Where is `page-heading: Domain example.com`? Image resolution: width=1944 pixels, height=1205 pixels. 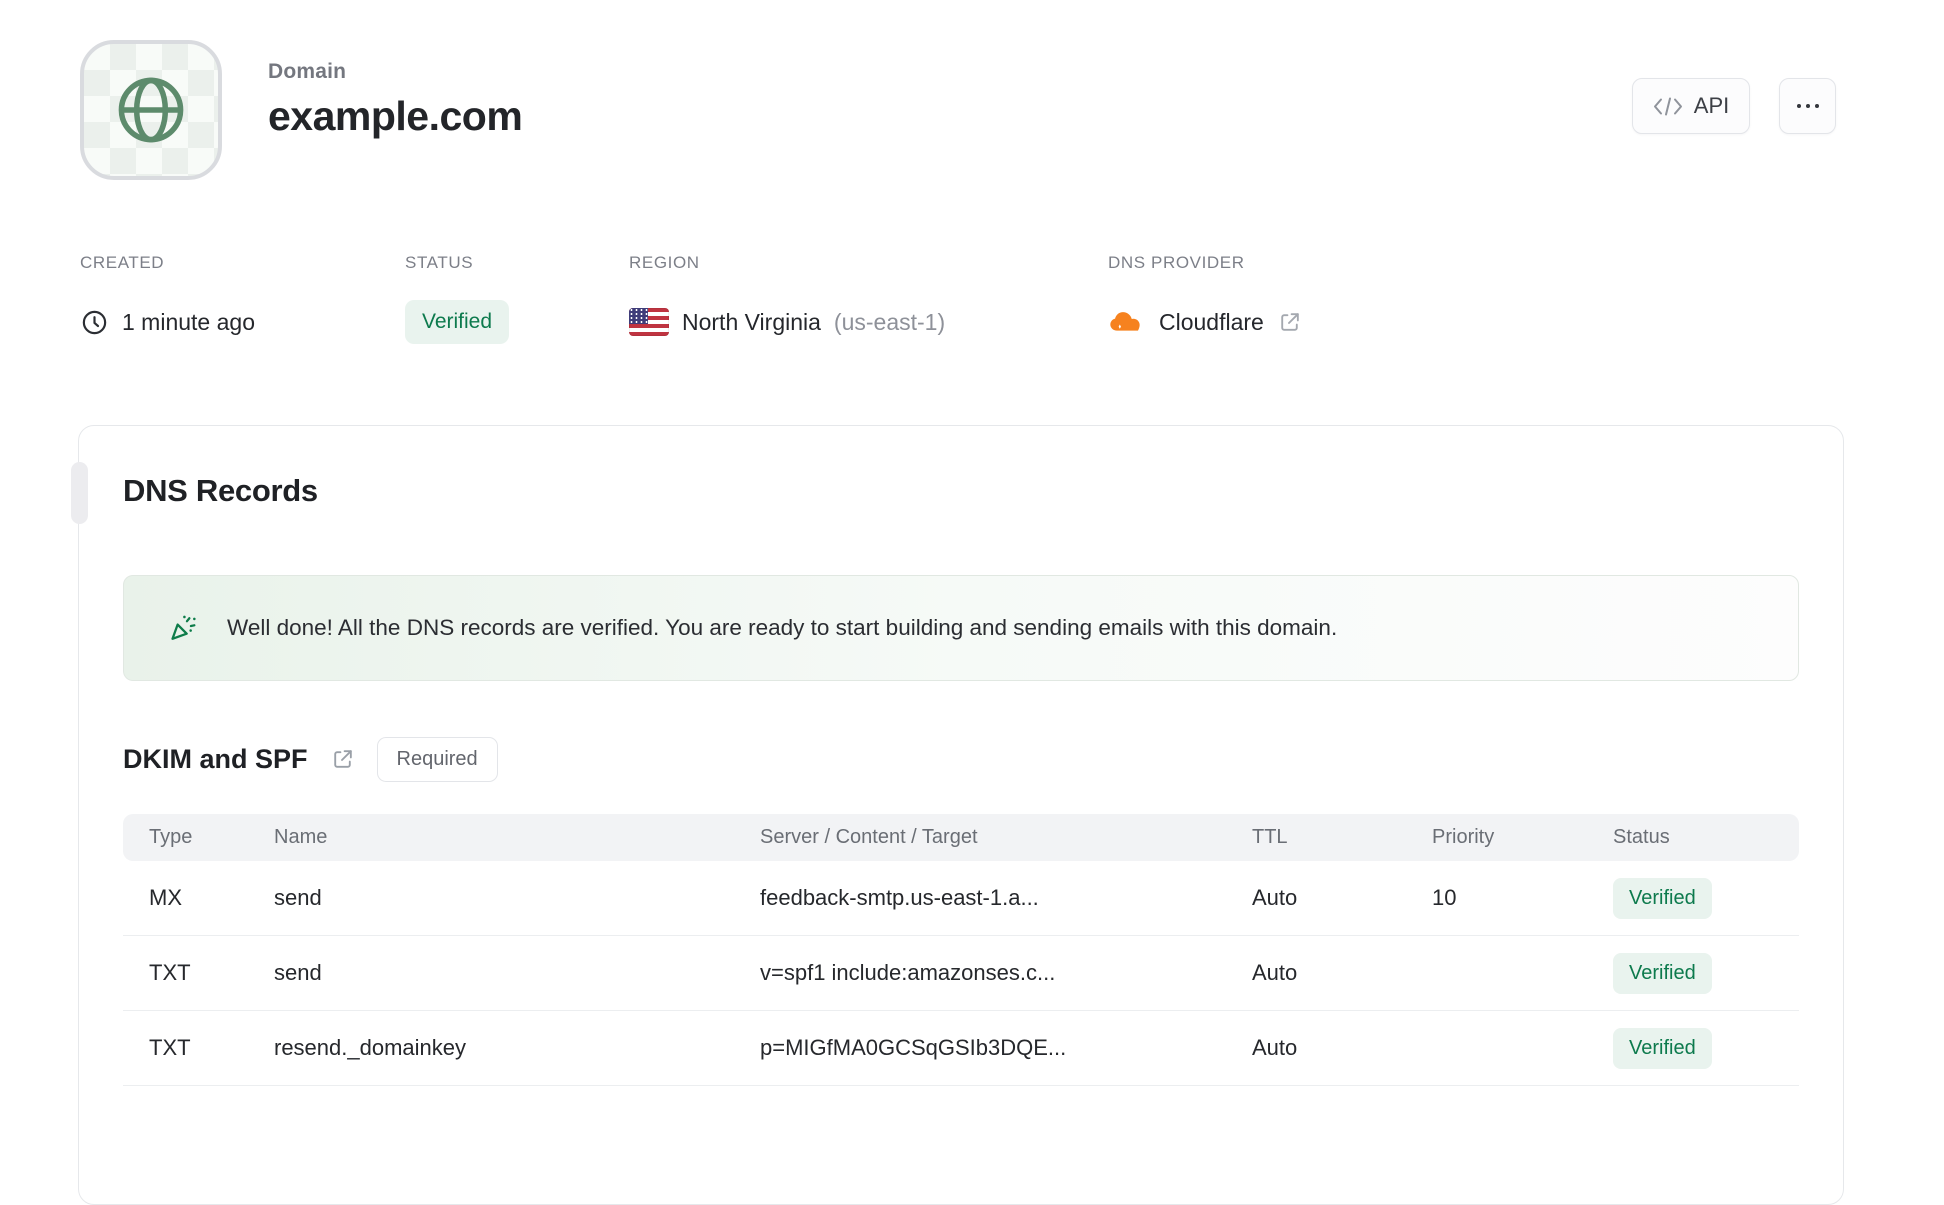
page-heading: Domain example.com is located at coordinates (395, 100).